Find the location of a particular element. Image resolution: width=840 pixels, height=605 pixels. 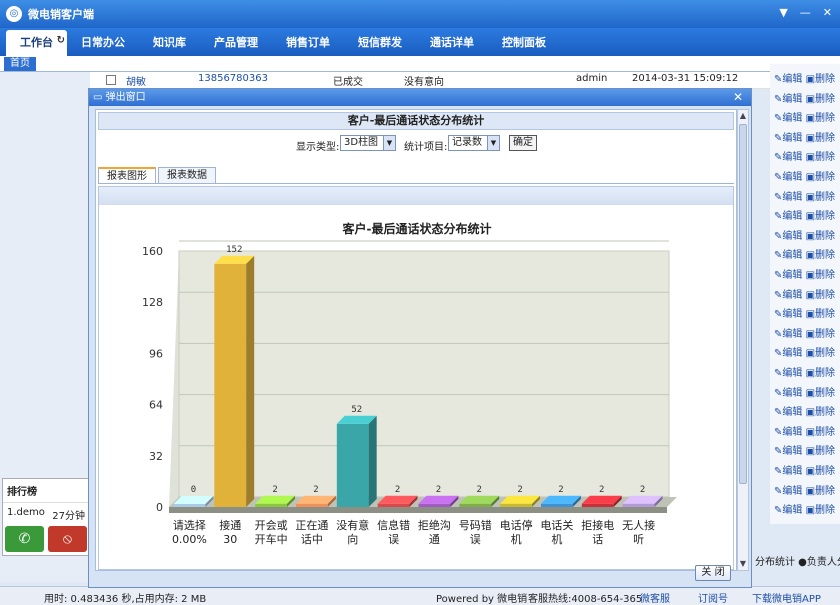

tab-report-data: 报表数据 is located at coordinates (187, 175).